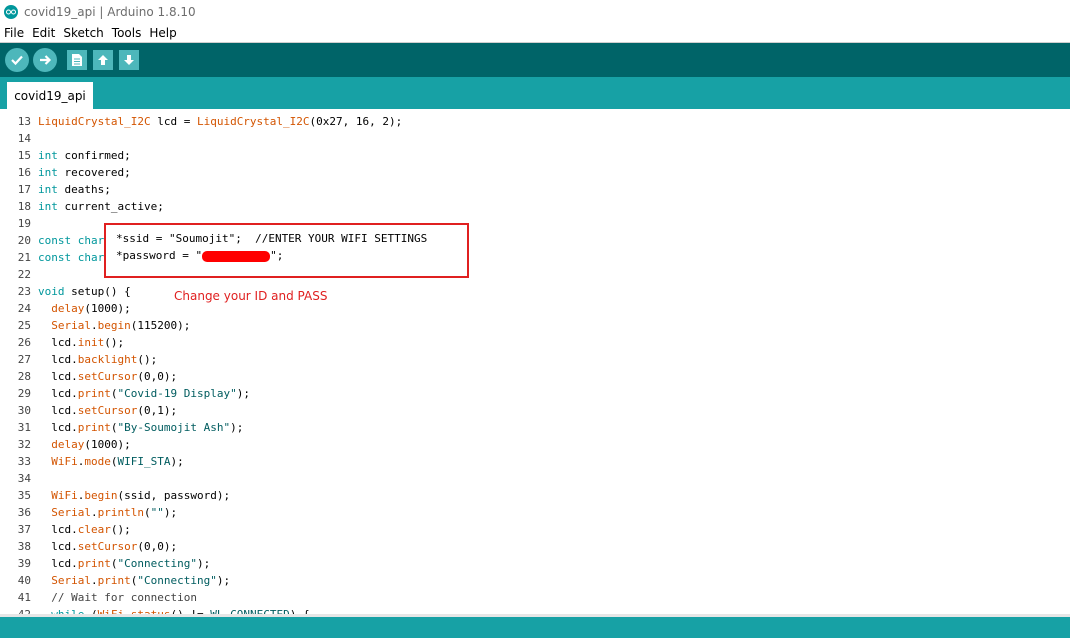  I want to click on line-number: 34, so click(24, 478).